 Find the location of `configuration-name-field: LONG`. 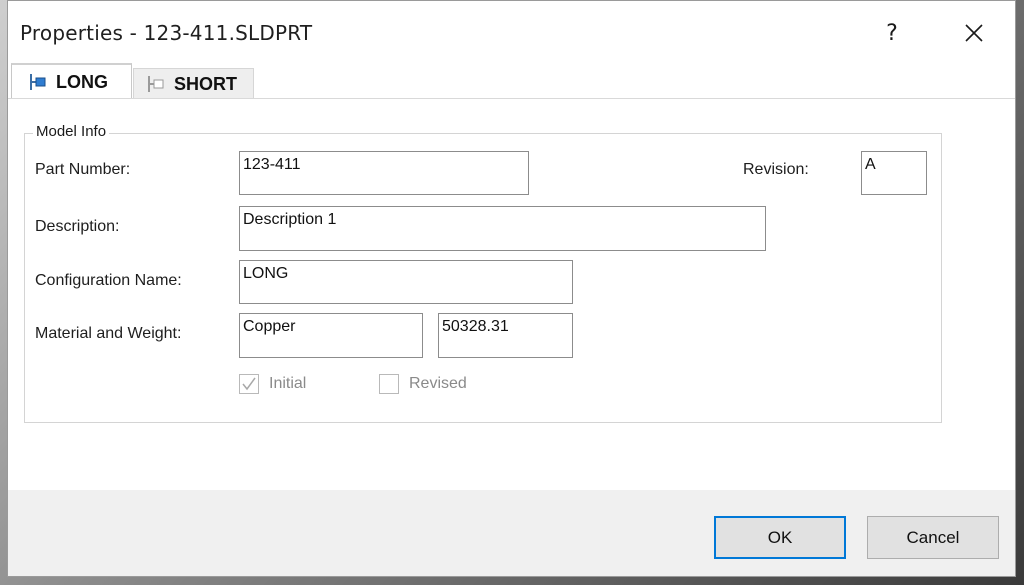

configuration-name-field: LONG is located at coordinates (406, 282).